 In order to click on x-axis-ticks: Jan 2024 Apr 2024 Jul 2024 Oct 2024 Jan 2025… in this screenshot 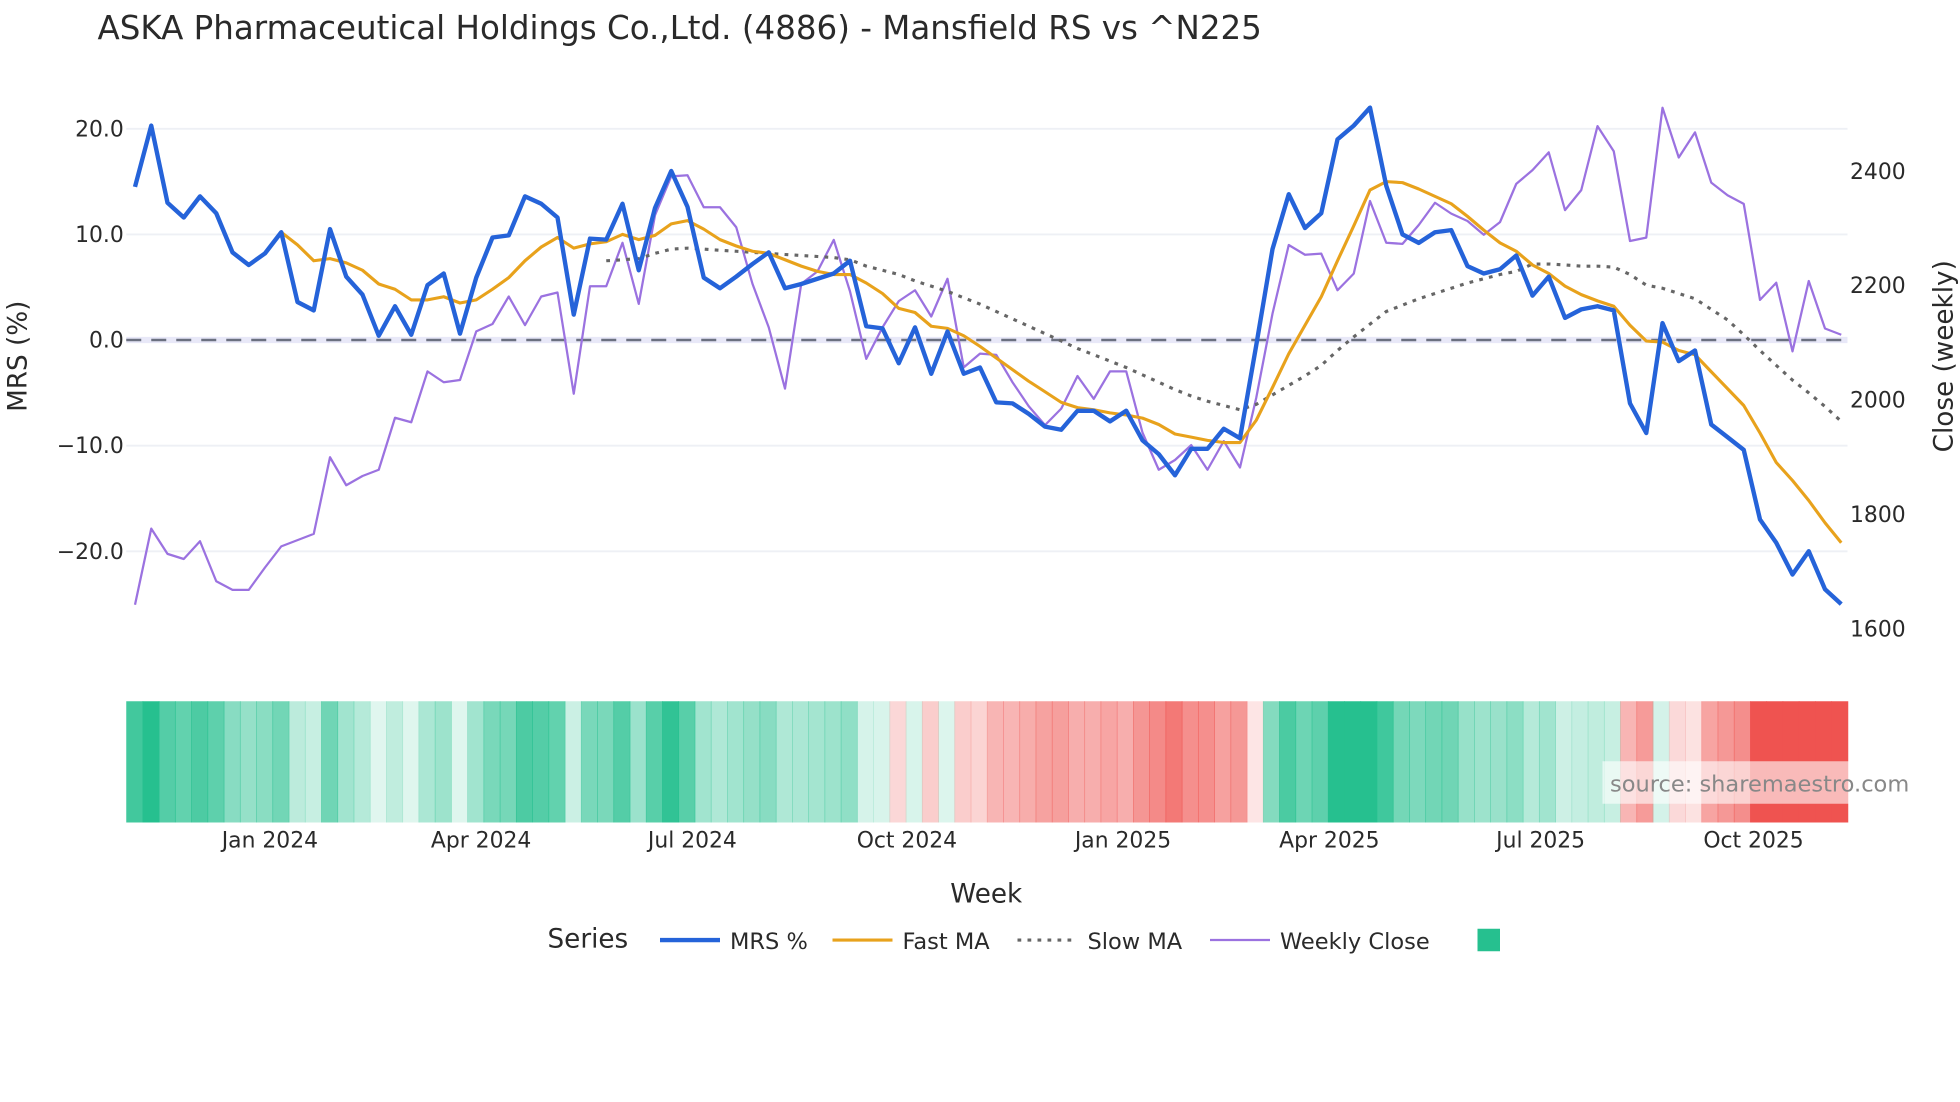, I will do `click(1012, 841)`.